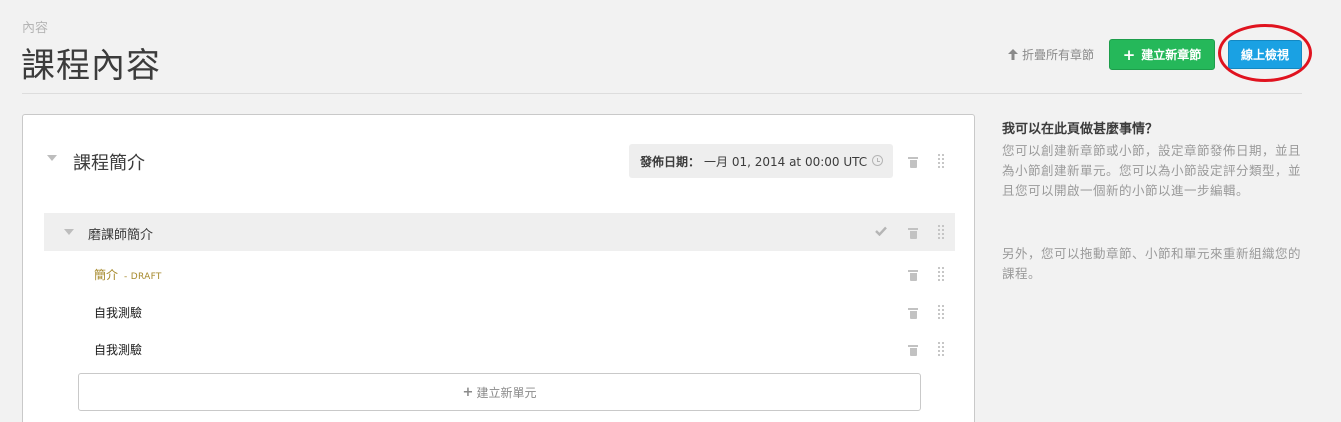  Describe the element at coordinates (913, 233) in the screenshot. I see `subsection-delete-trash-icon` at that location.